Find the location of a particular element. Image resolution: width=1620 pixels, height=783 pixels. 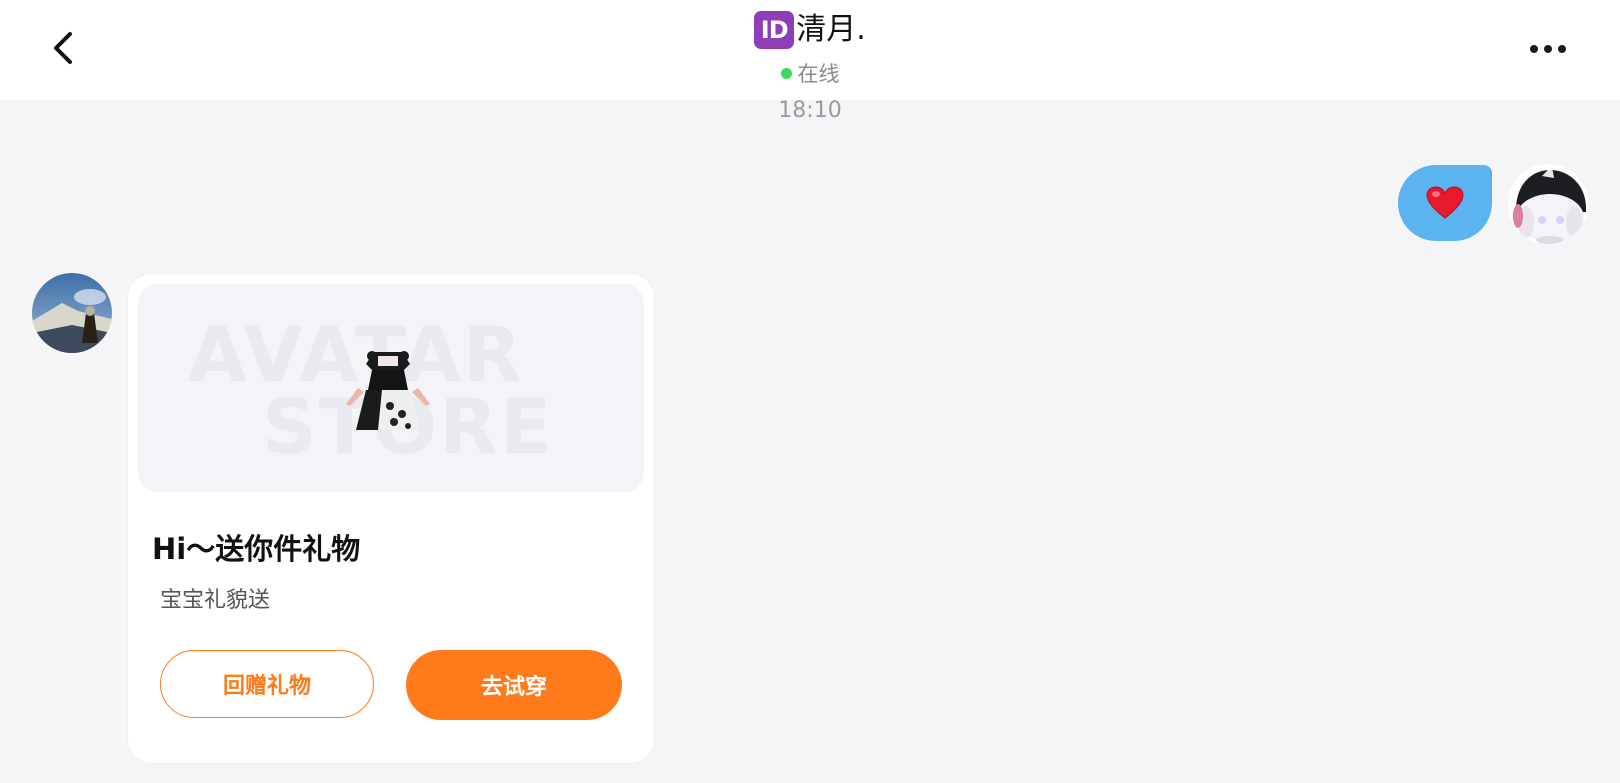

try-on-button: 去试穿 is located at coordinates (514, 685).